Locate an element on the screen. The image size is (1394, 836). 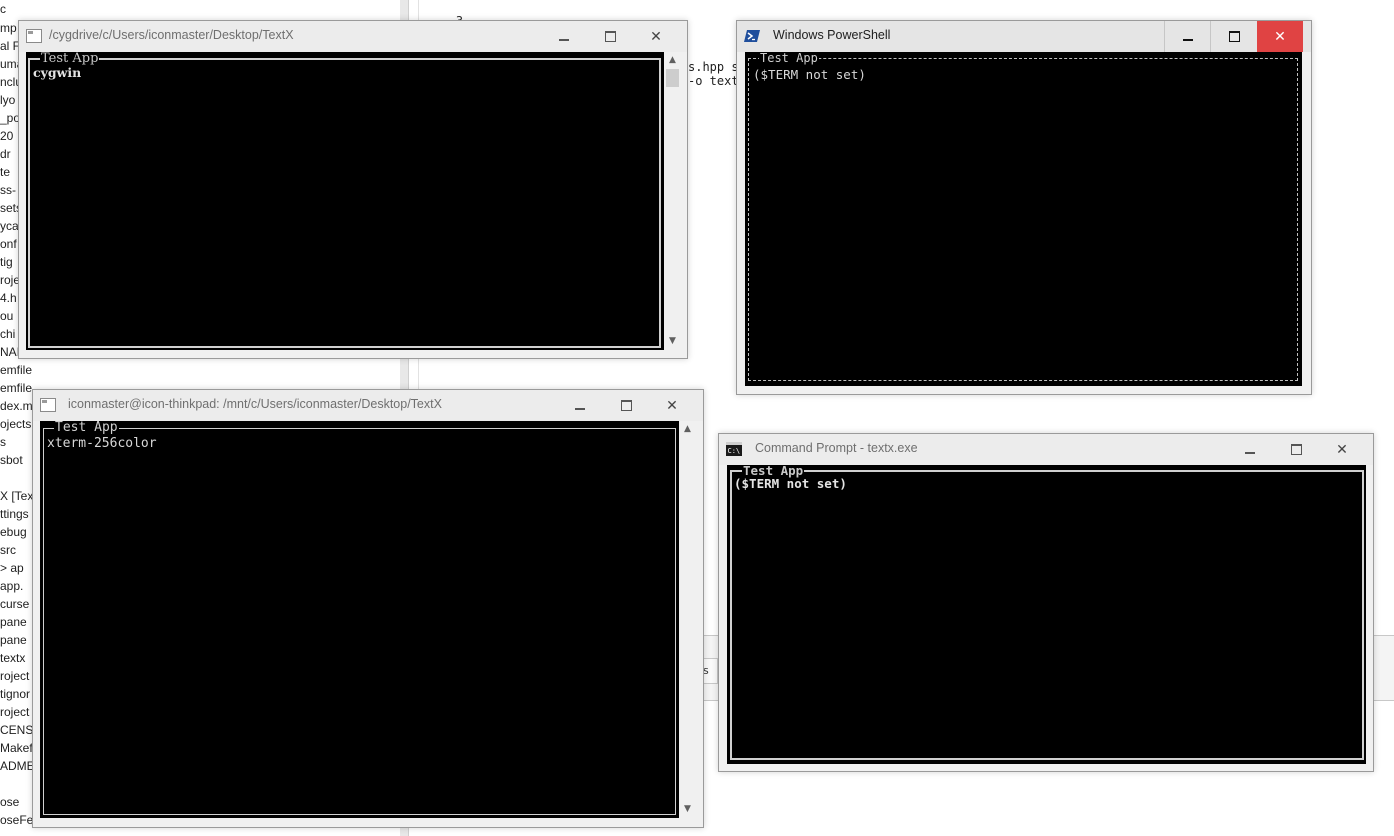
scroll-thumb is located at coordinates (672, 78).